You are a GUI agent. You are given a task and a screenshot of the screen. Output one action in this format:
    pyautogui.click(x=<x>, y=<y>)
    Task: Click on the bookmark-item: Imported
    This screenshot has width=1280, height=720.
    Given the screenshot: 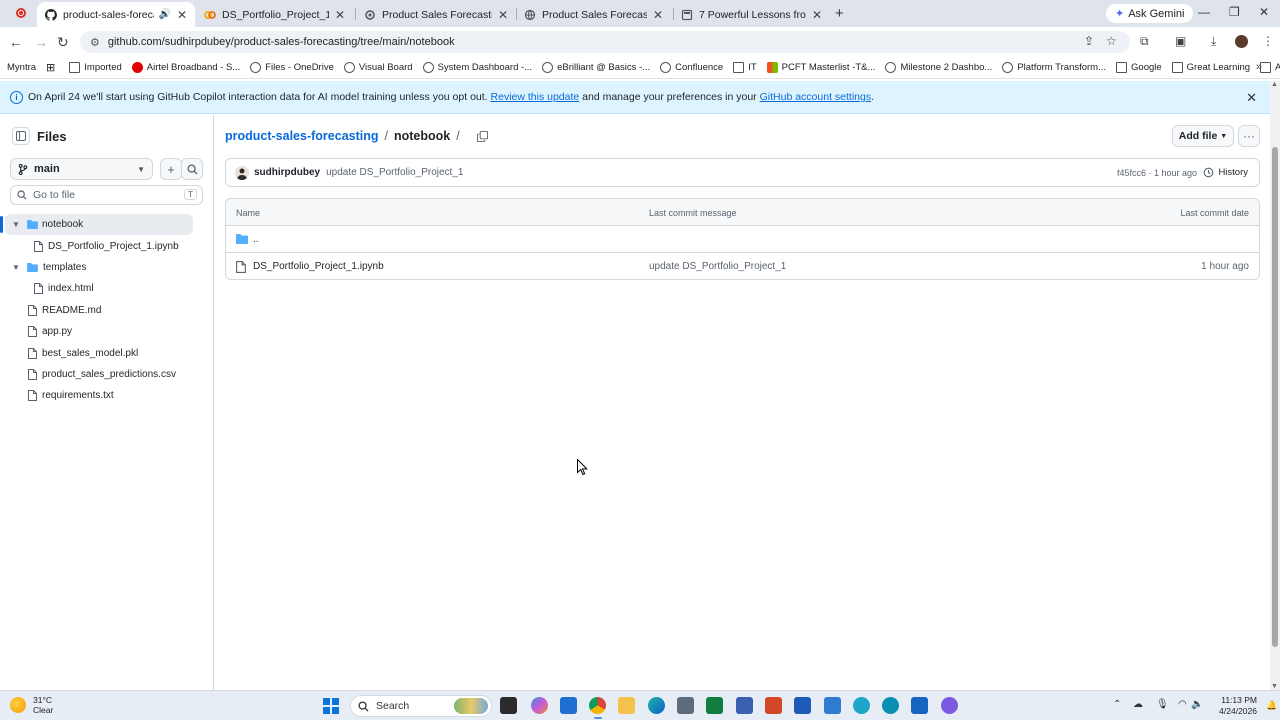 What is the action you would take?
    pyautogui.click(x=95, y=67)
    